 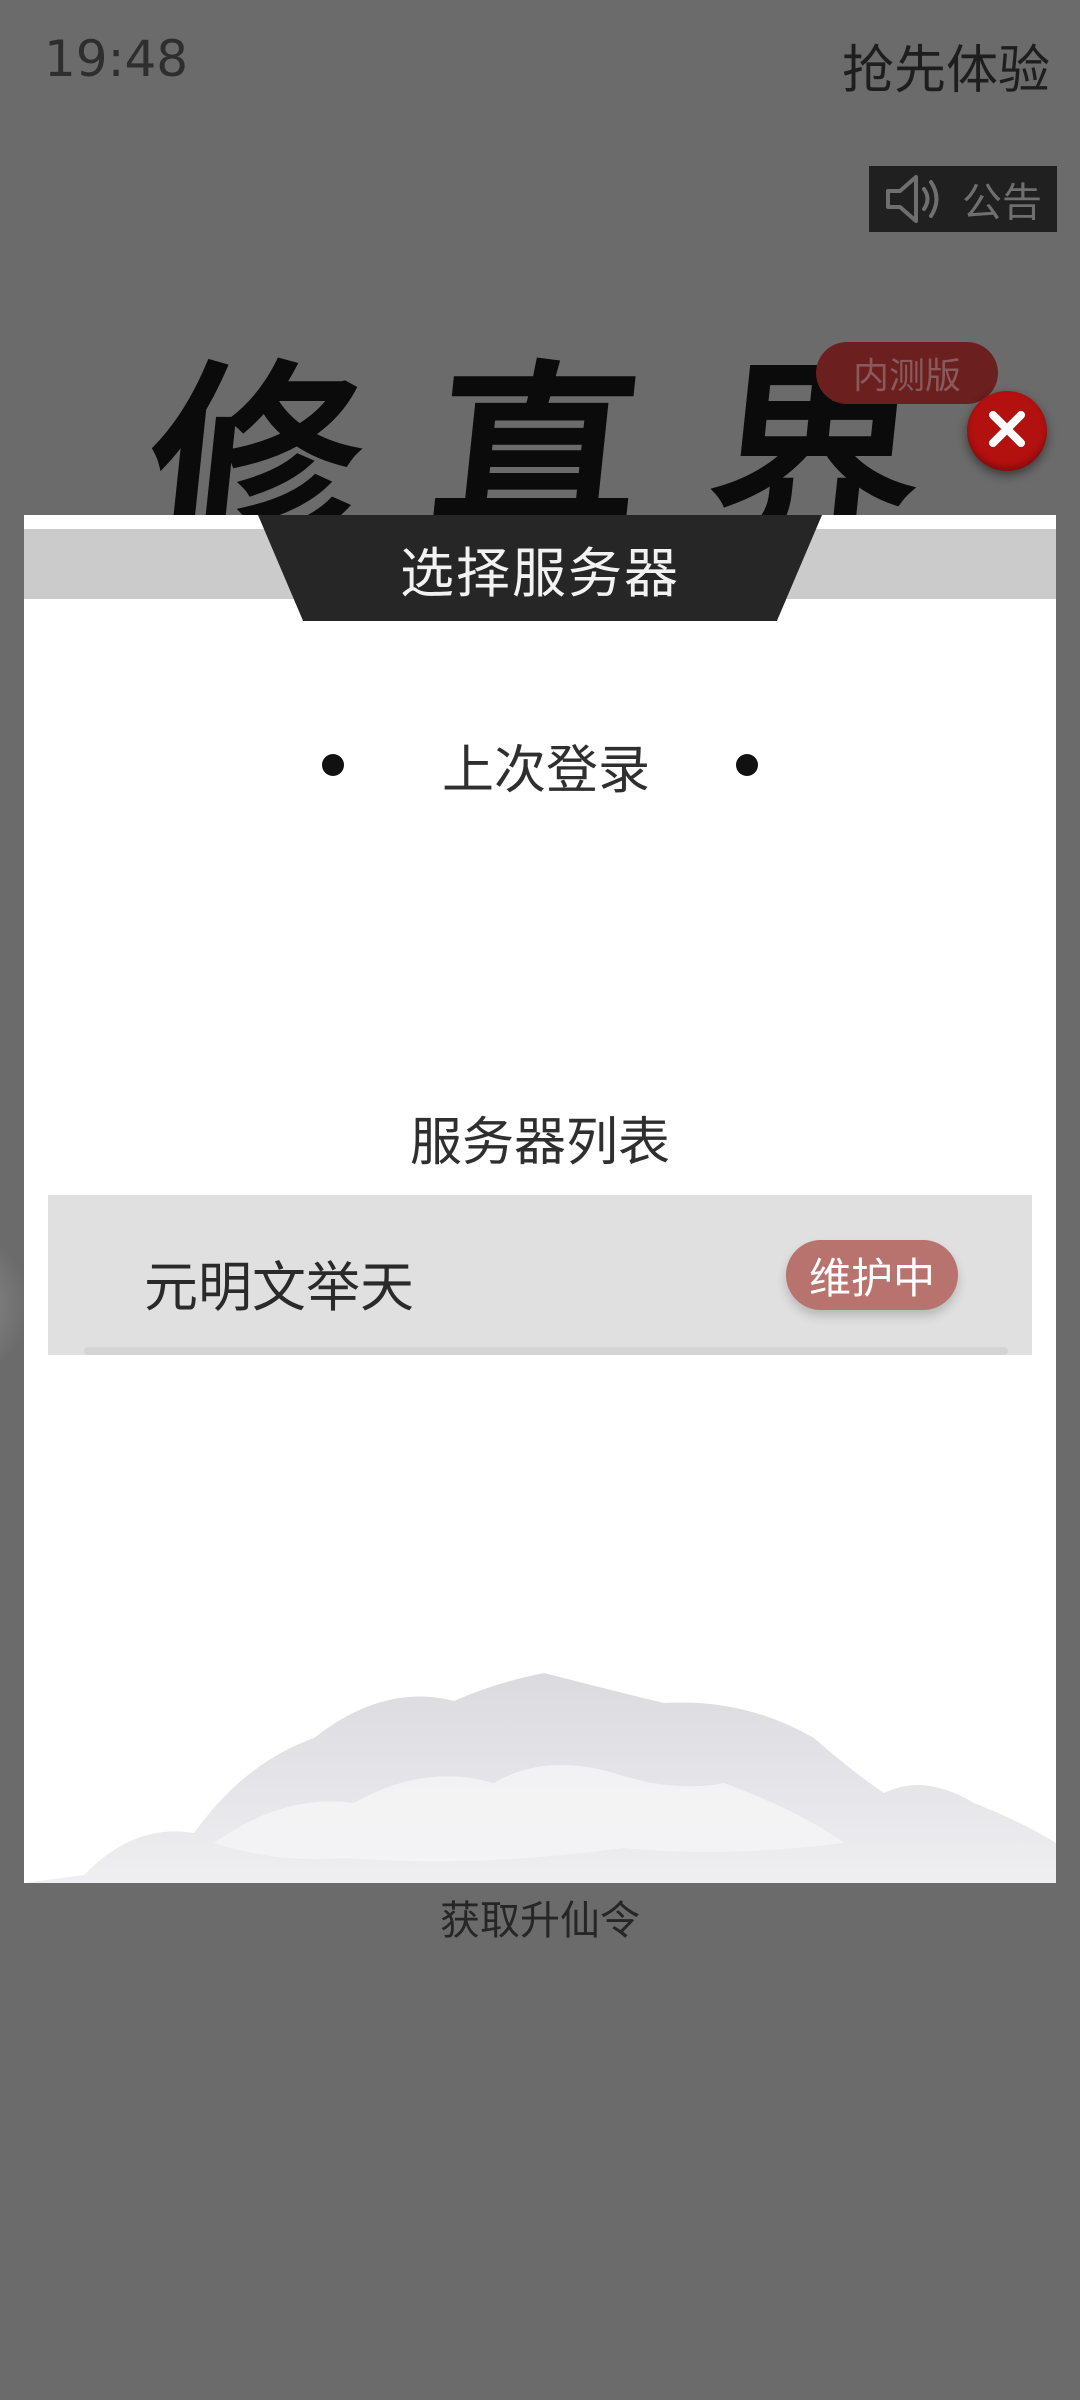 What do you see at coordinates (540, 1917) in the screenshot?
I see `get-token-link: 获取升仙令` at bounding box center [540, 1917].